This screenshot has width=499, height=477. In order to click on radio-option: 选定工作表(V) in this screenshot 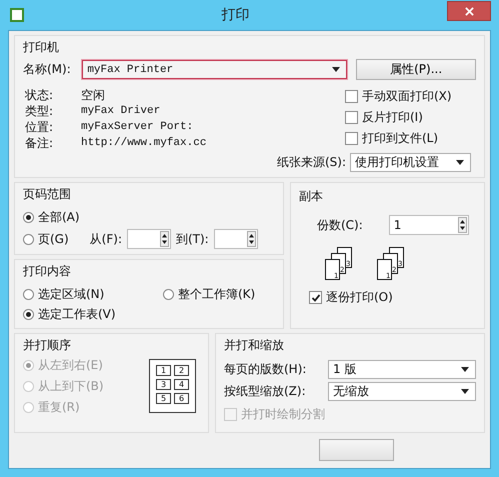, I will do `click(93, 314)`.